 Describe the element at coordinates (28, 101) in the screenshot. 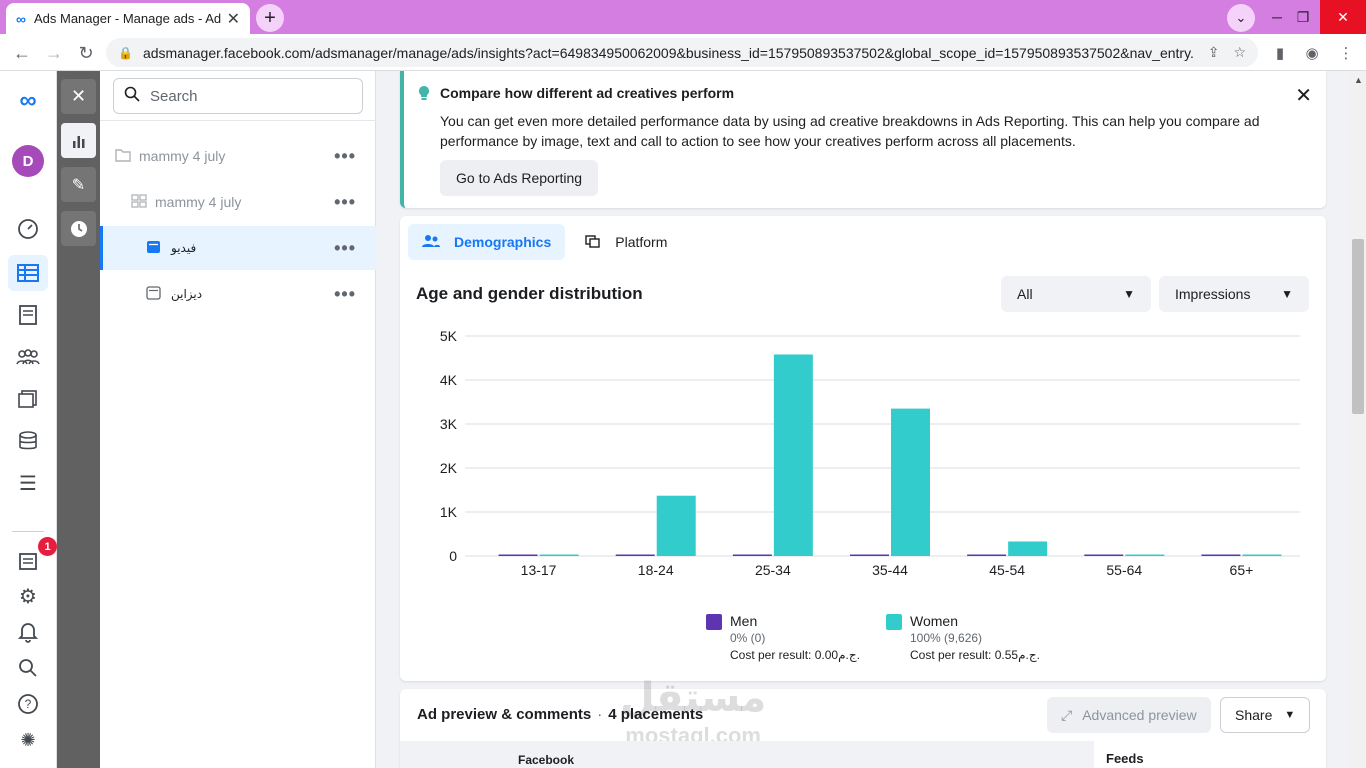

I see `meta-logo-icon: ∞` at that location.